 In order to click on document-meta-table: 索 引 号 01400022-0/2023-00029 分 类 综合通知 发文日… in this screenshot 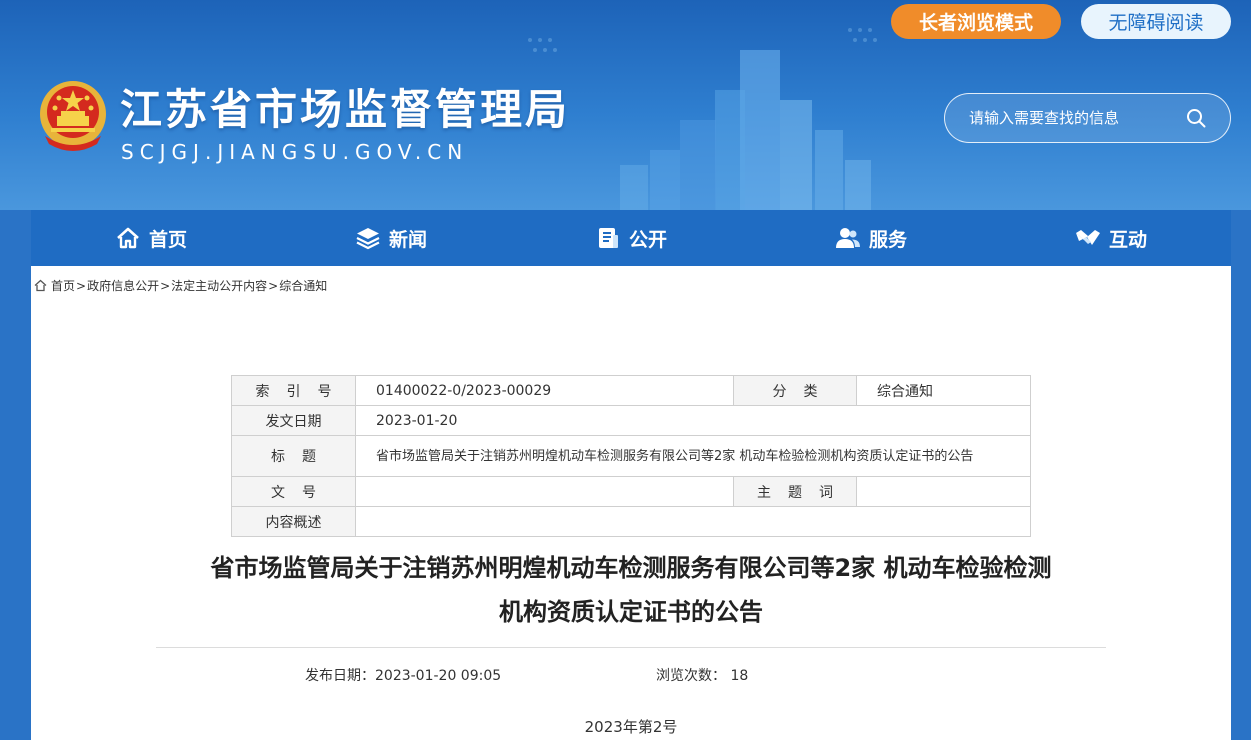, I will do `click(631, 456)`.